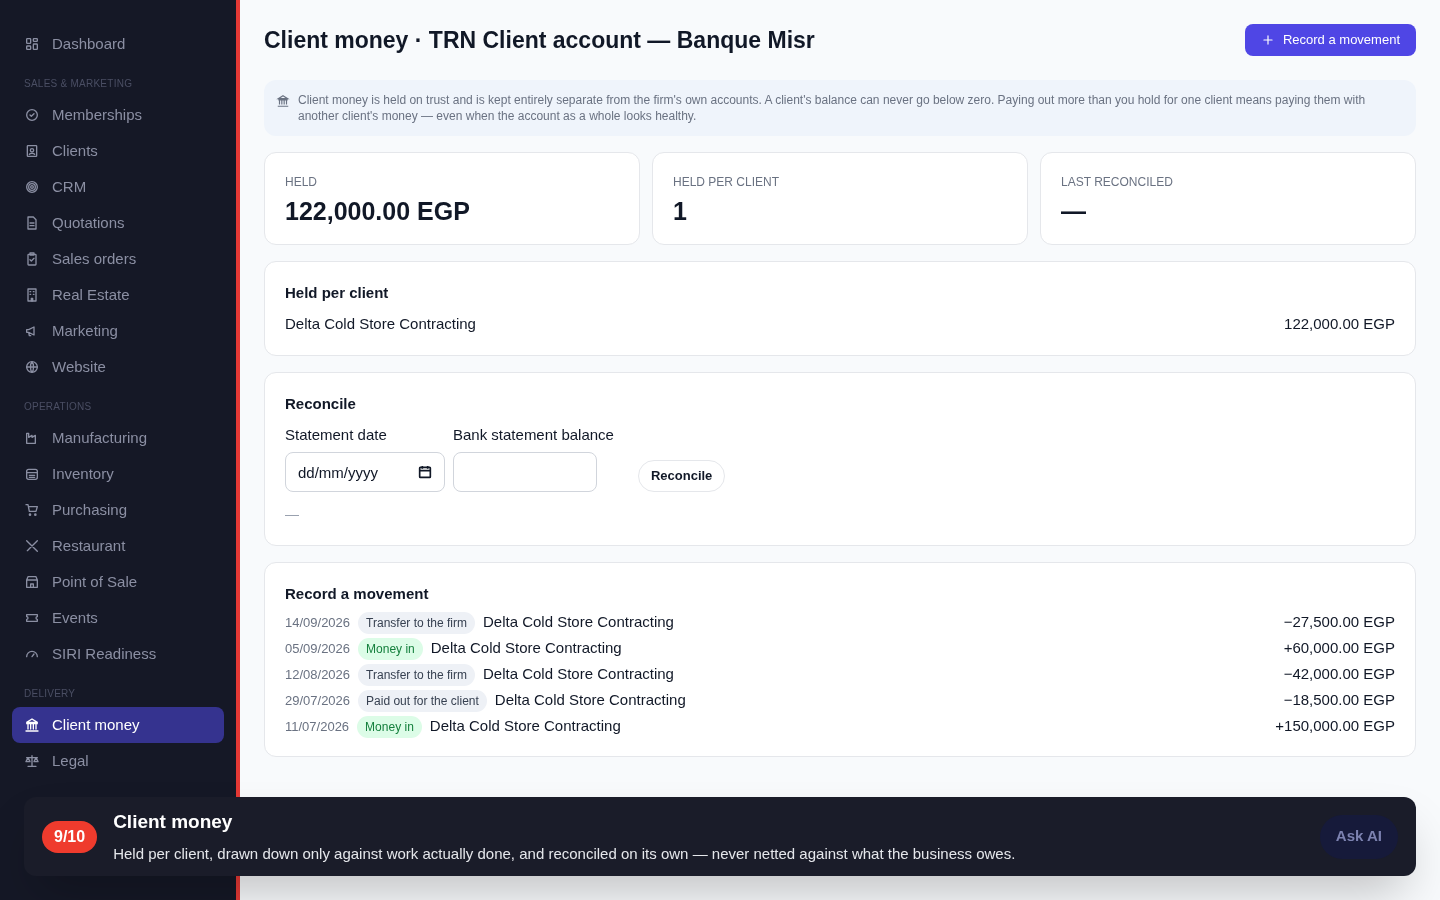  I want to click on date-field: dd/mm/yyyy, so click(365, 472).